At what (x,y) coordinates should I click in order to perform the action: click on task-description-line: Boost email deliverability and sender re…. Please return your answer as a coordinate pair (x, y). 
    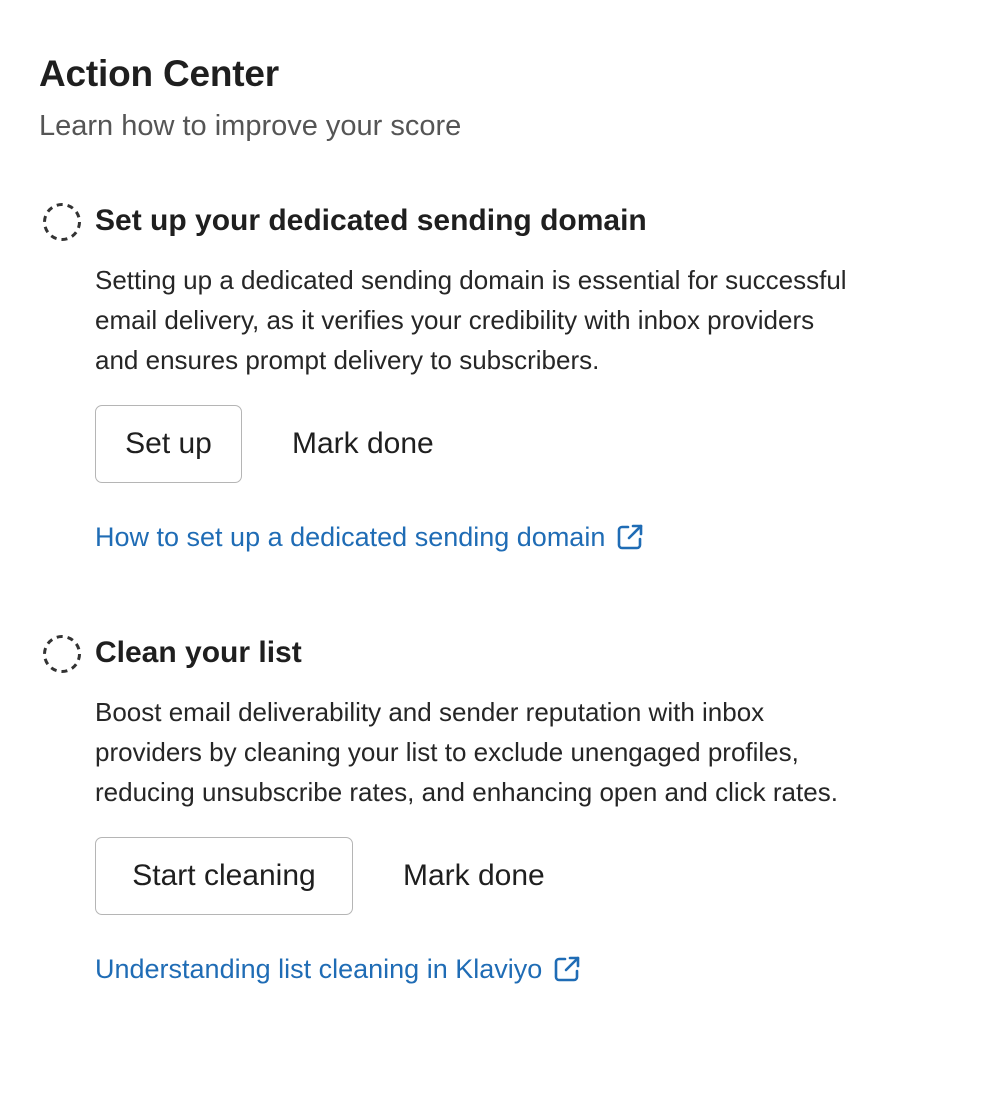
    Looking at the image, I should click on (430, 712).